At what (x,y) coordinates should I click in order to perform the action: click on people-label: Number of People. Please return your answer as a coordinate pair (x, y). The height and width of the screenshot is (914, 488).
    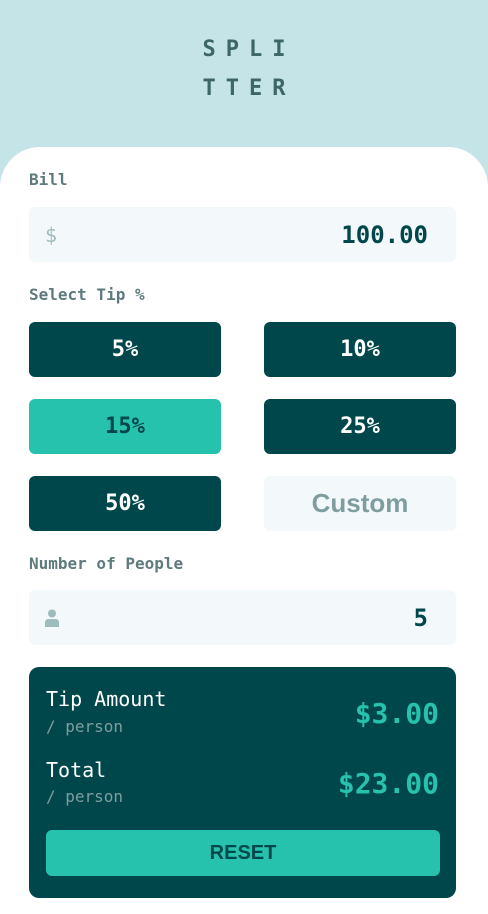
    Looking at the image, I should click on (106, 563).